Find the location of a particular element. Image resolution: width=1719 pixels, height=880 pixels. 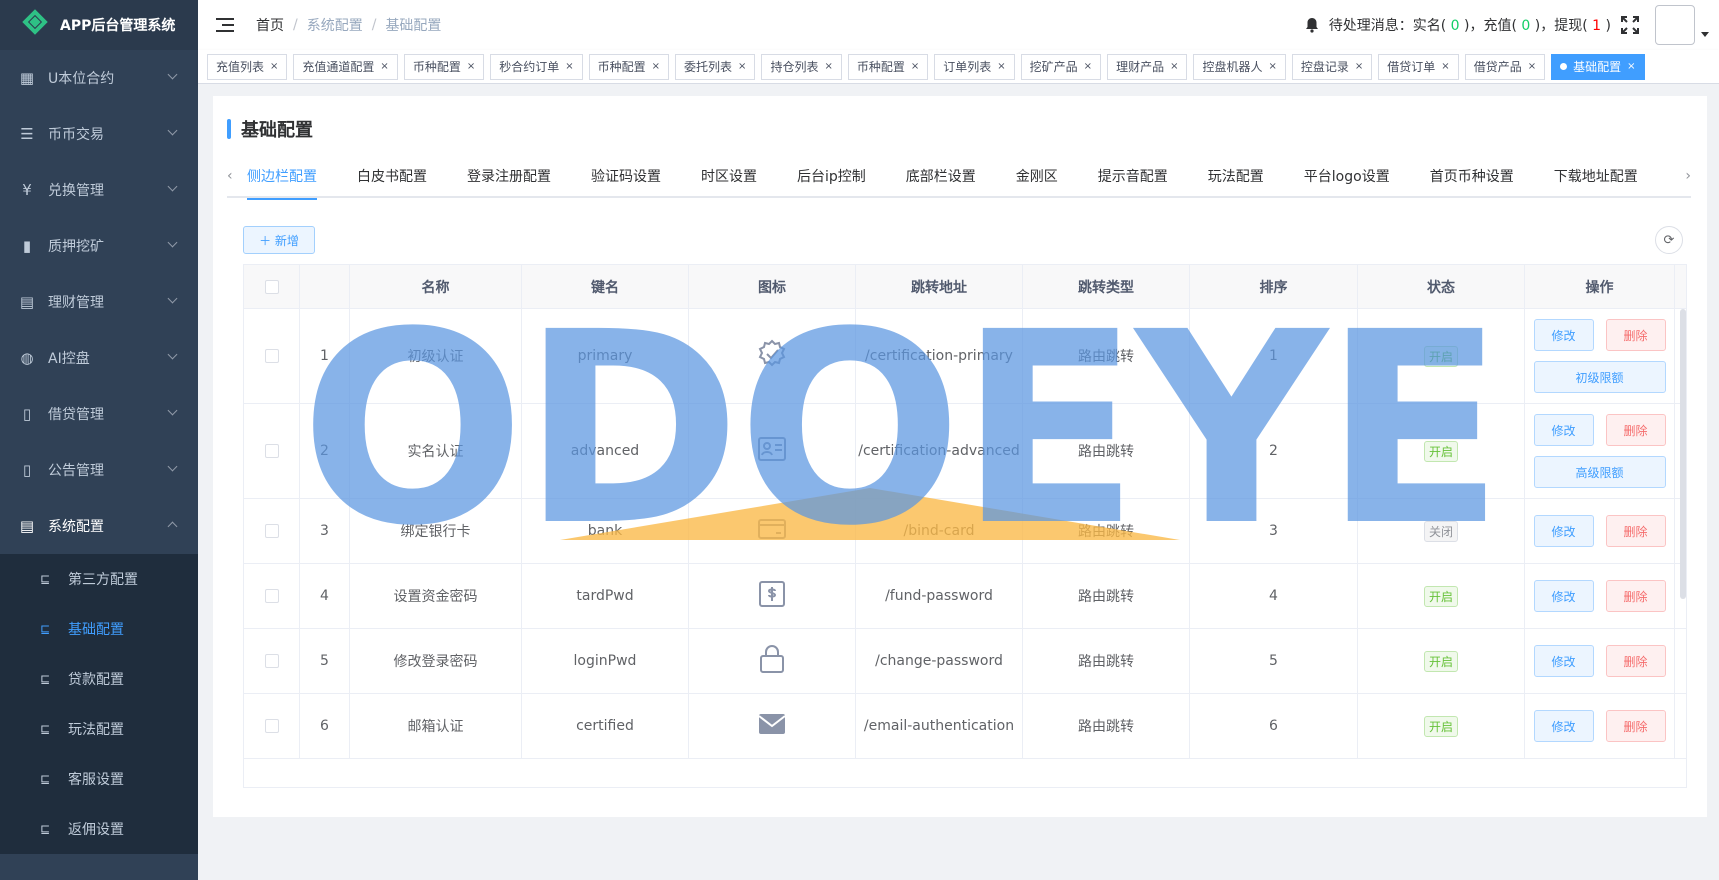

tag-item: 挖矿产品 × is located at coordinates (1061, 66).